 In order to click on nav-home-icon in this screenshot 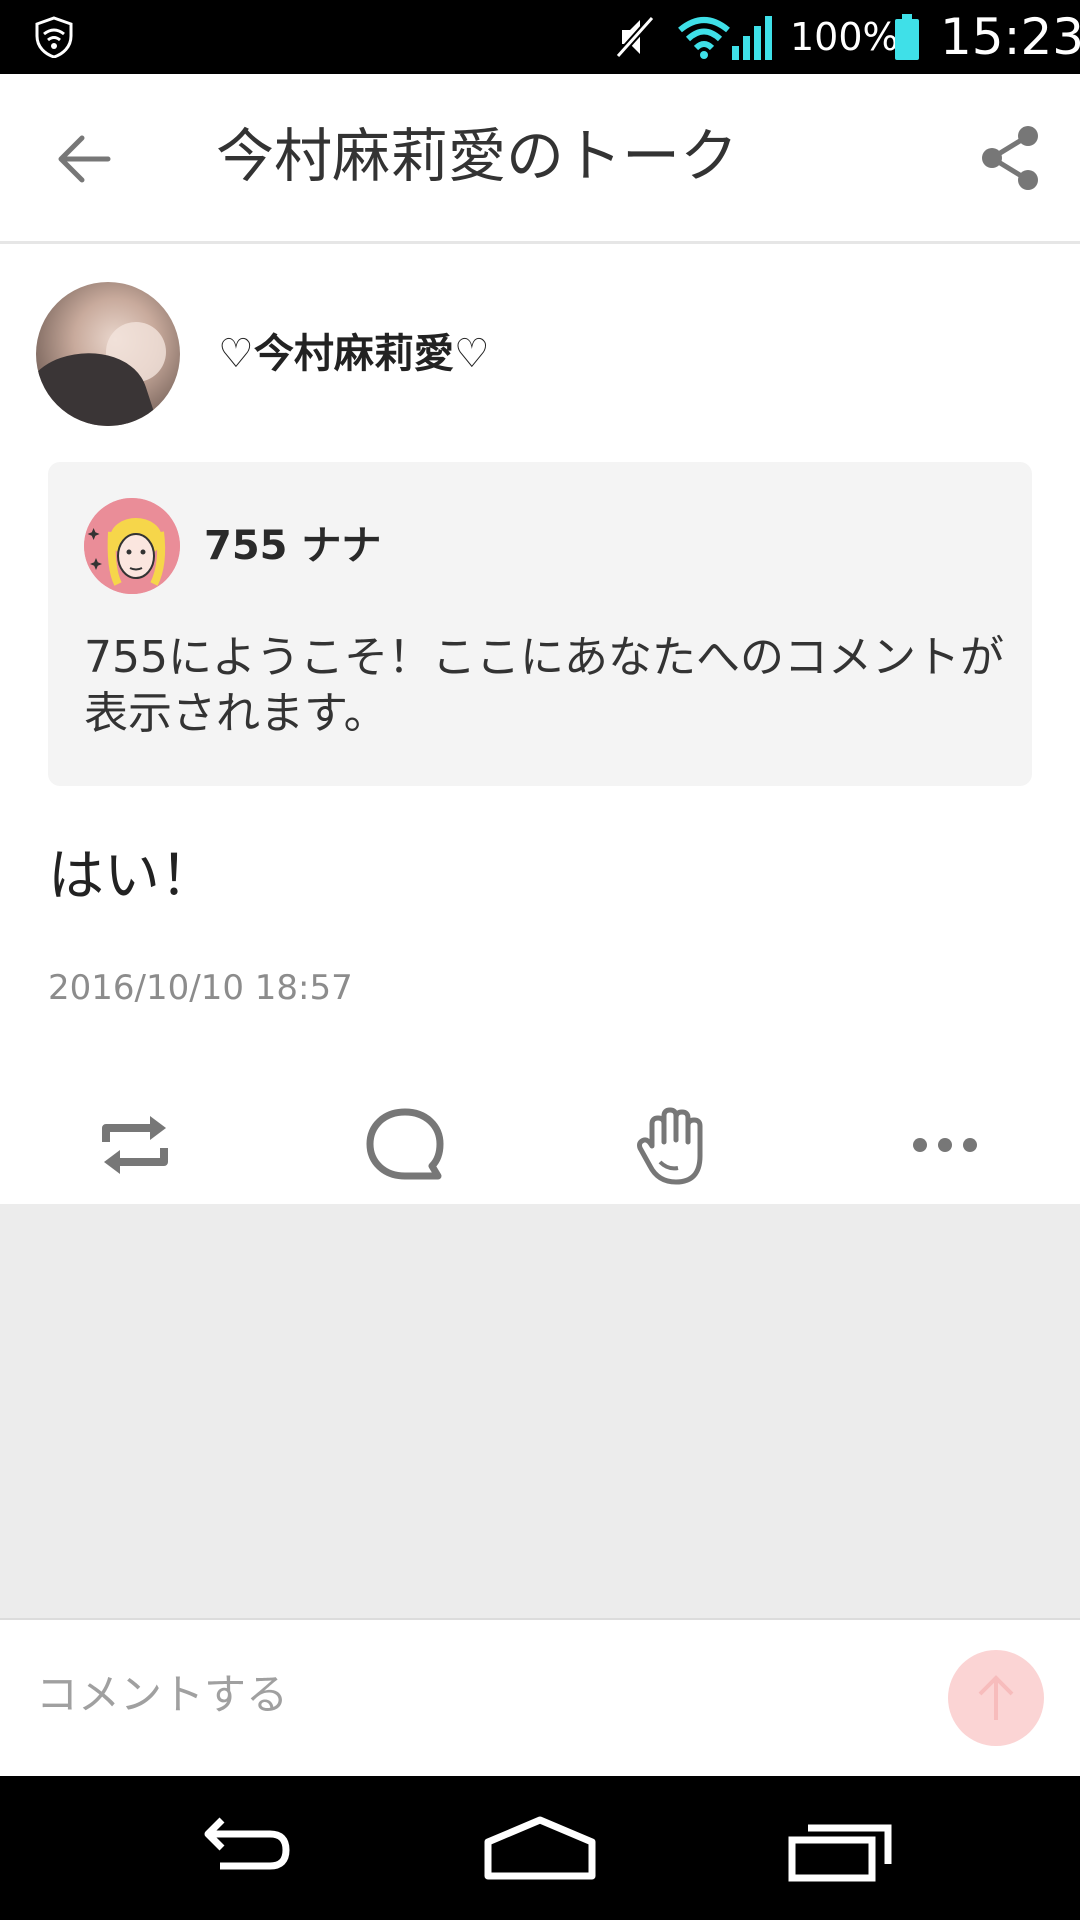, I will do `click(540, 1848)`.